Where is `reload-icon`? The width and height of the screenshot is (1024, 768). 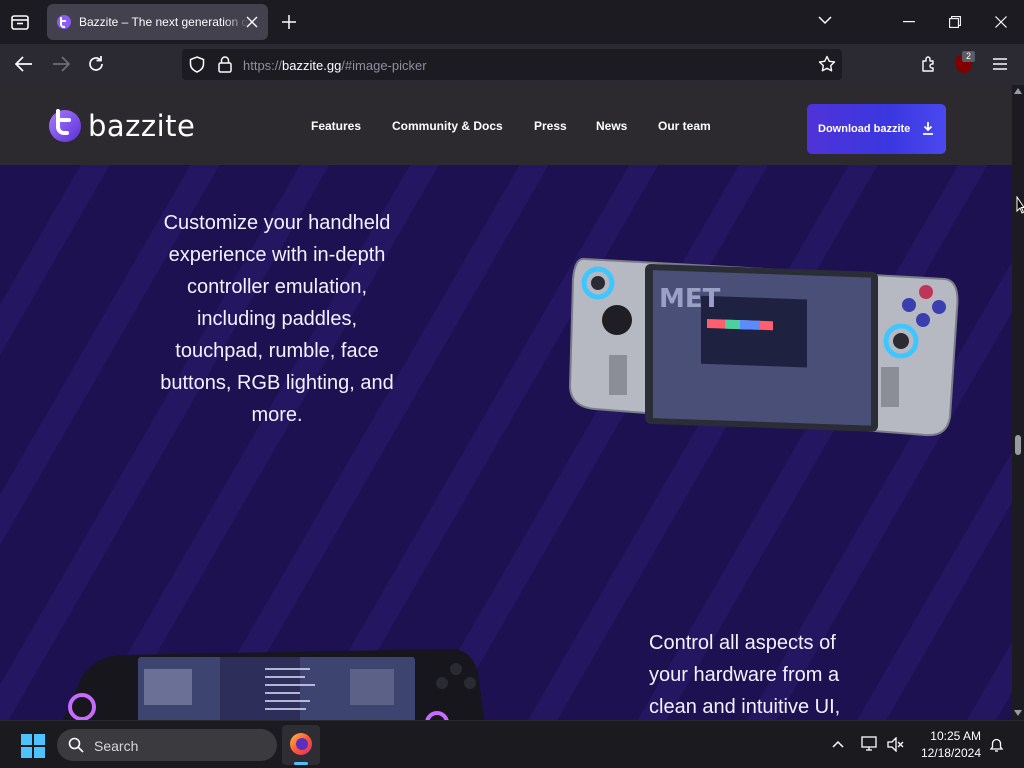 reload-icon is located at coordinates (96, 64).